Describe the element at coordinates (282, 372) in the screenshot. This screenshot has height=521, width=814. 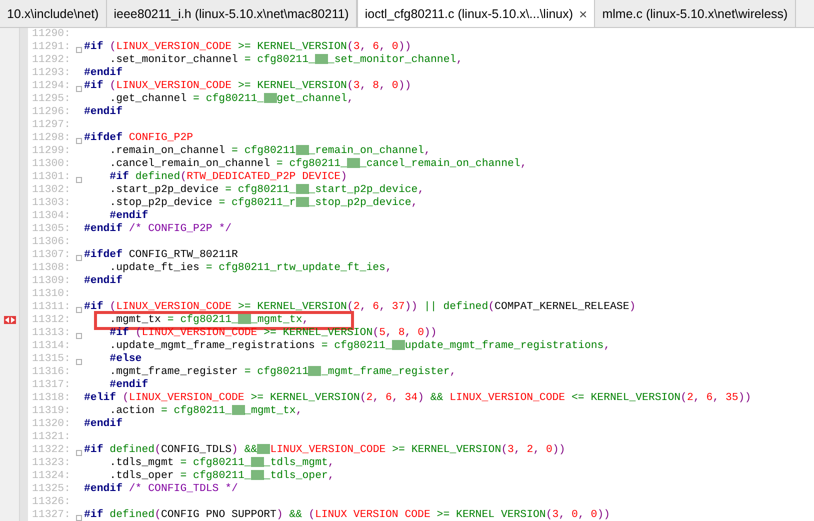
I see `code-line: .mgmt_frame_register = cfg80211 _mgmt_frame_register,` at that location.